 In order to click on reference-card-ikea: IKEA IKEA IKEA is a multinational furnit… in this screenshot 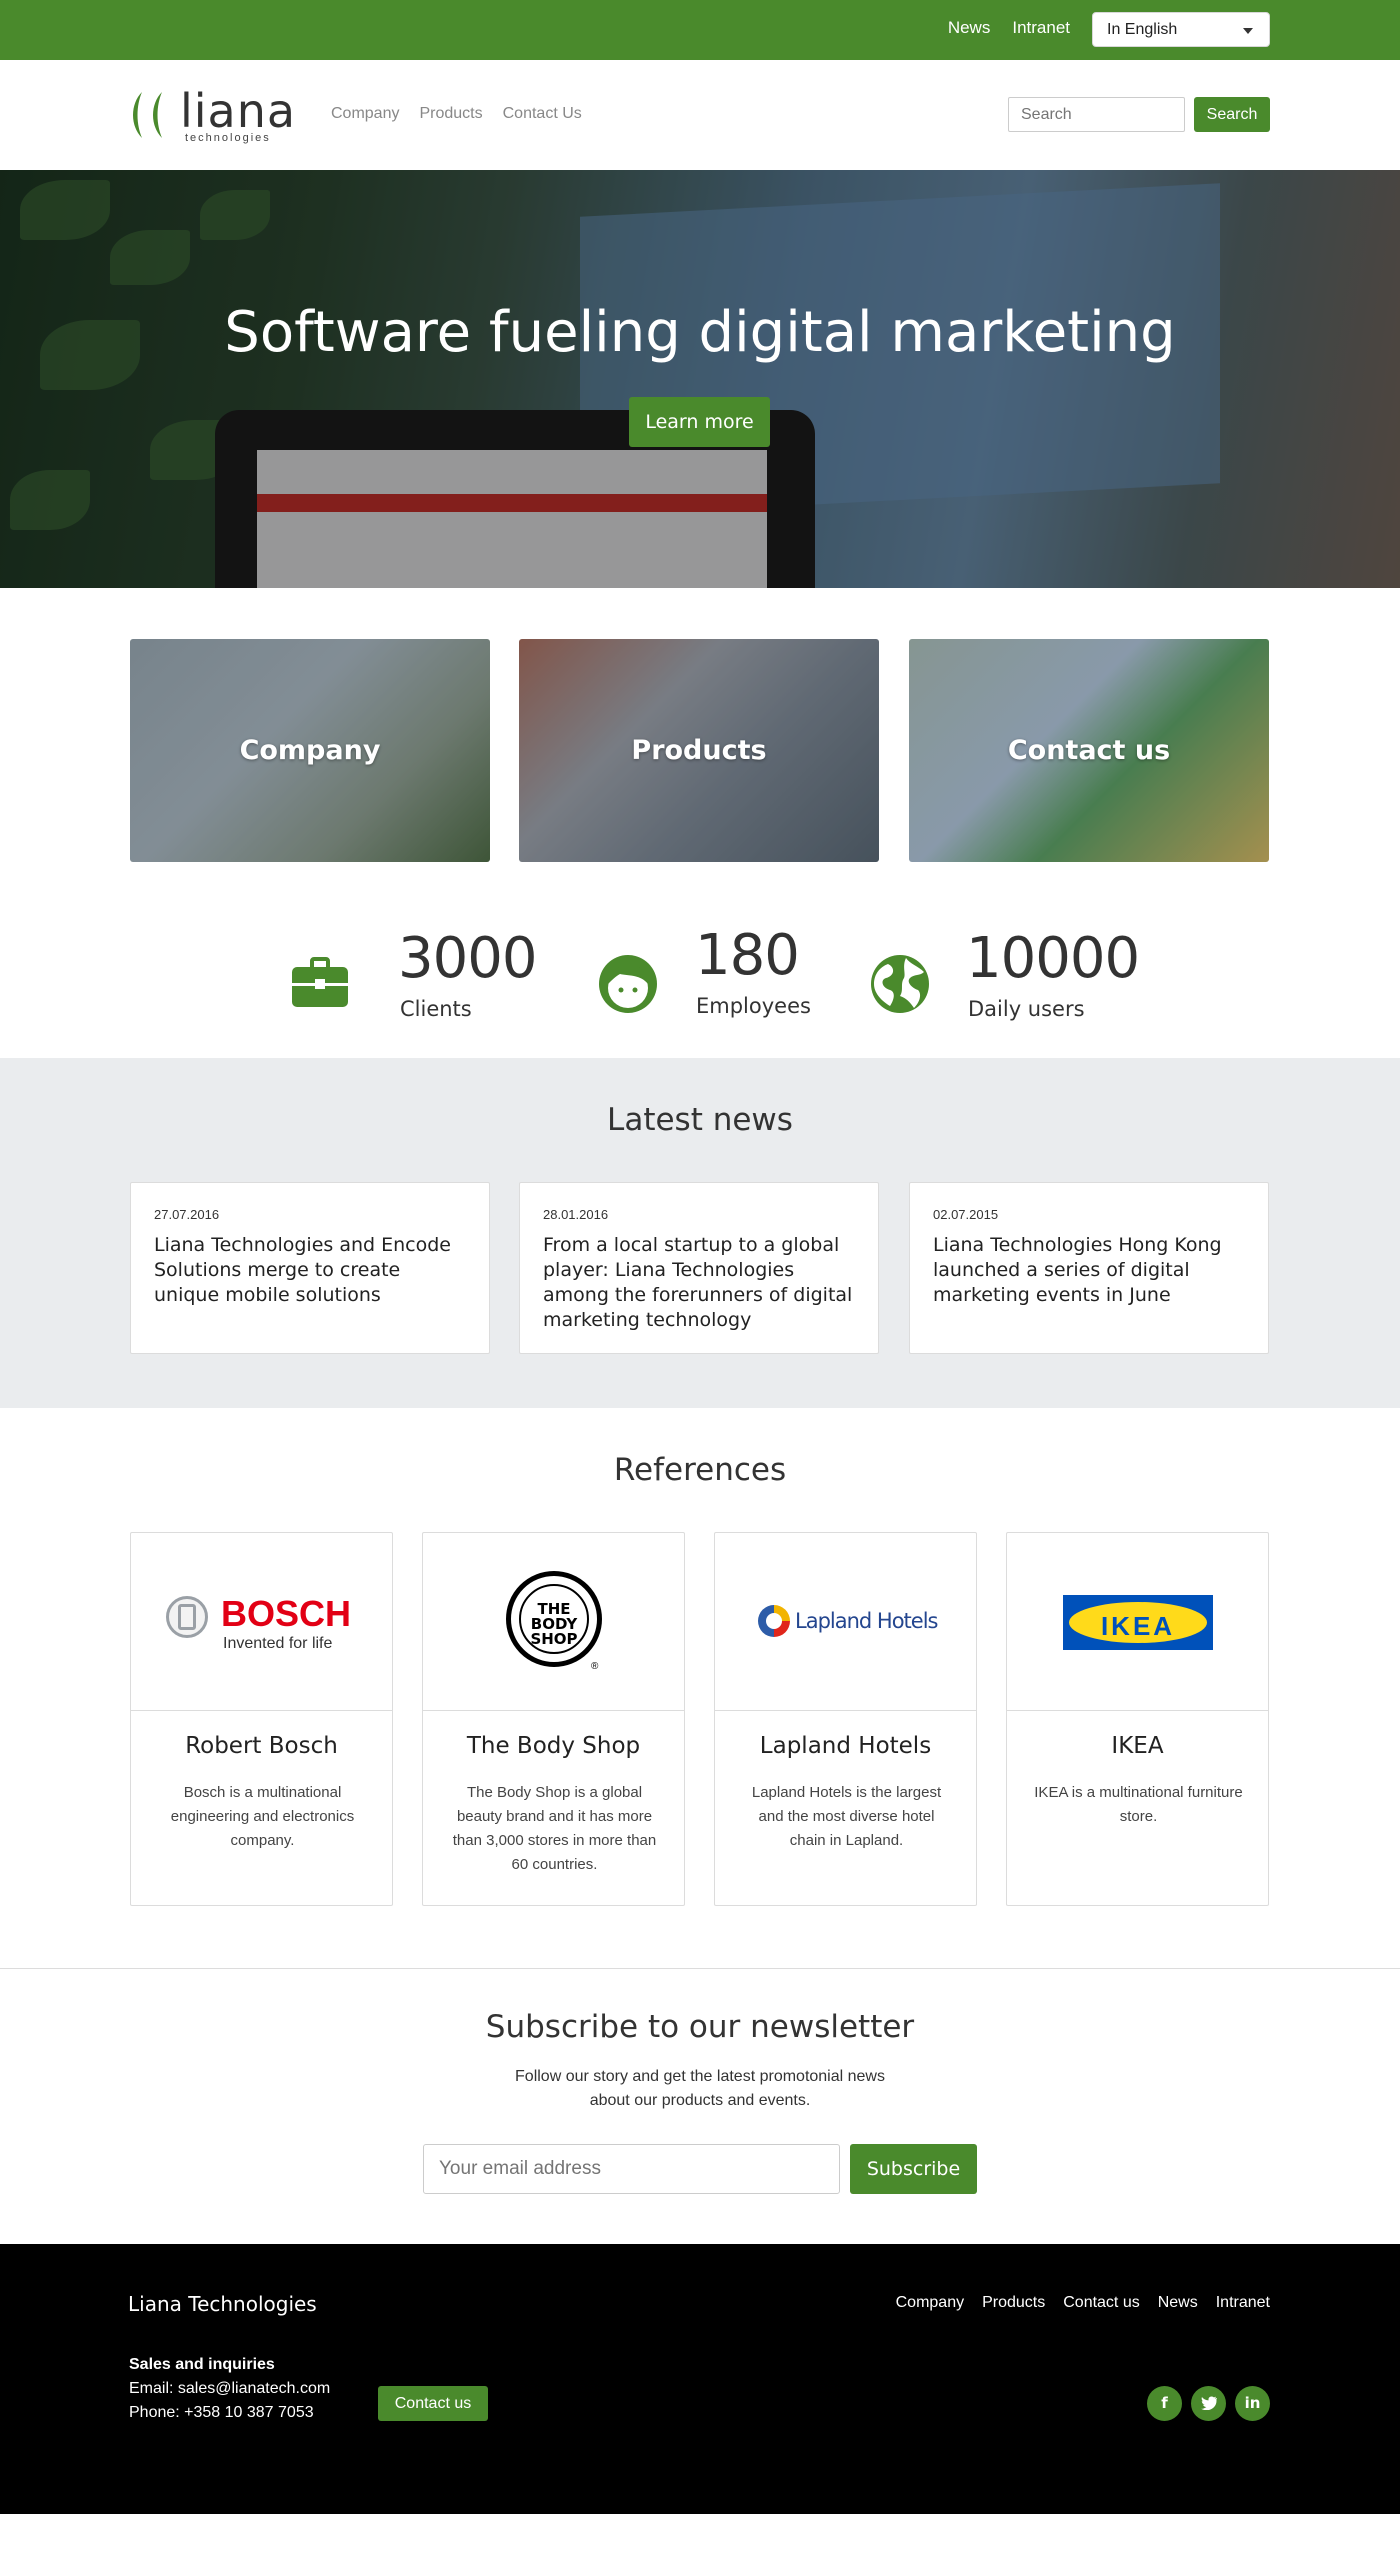, I will do `click(1137, 1719)`.